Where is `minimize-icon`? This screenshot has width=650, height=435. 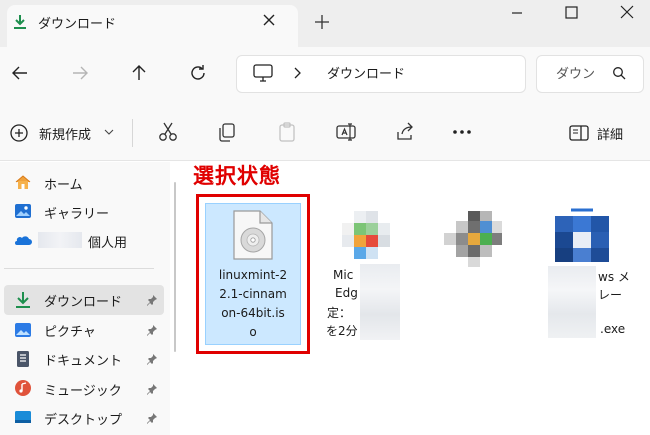
minimize-icon is located at coordinates (517, 13).